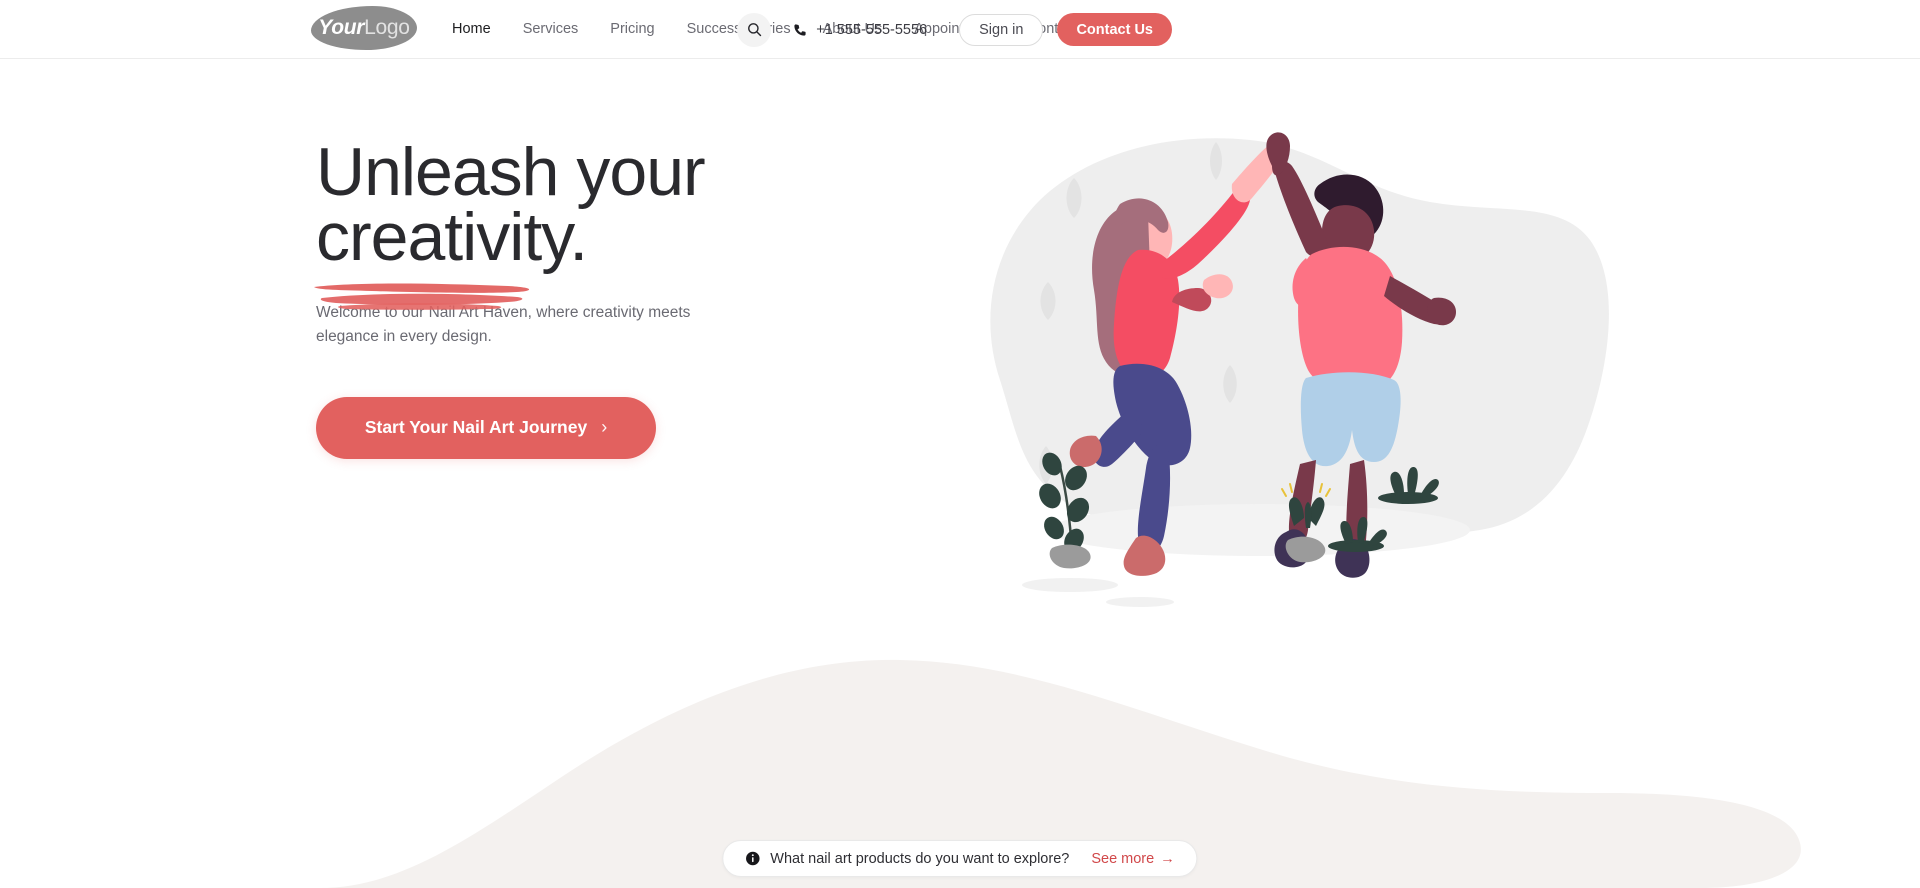  Describe the element at coordinates (872, 29) in the screenshot. I see `phone-number: +1 555-555-5556` at that location.